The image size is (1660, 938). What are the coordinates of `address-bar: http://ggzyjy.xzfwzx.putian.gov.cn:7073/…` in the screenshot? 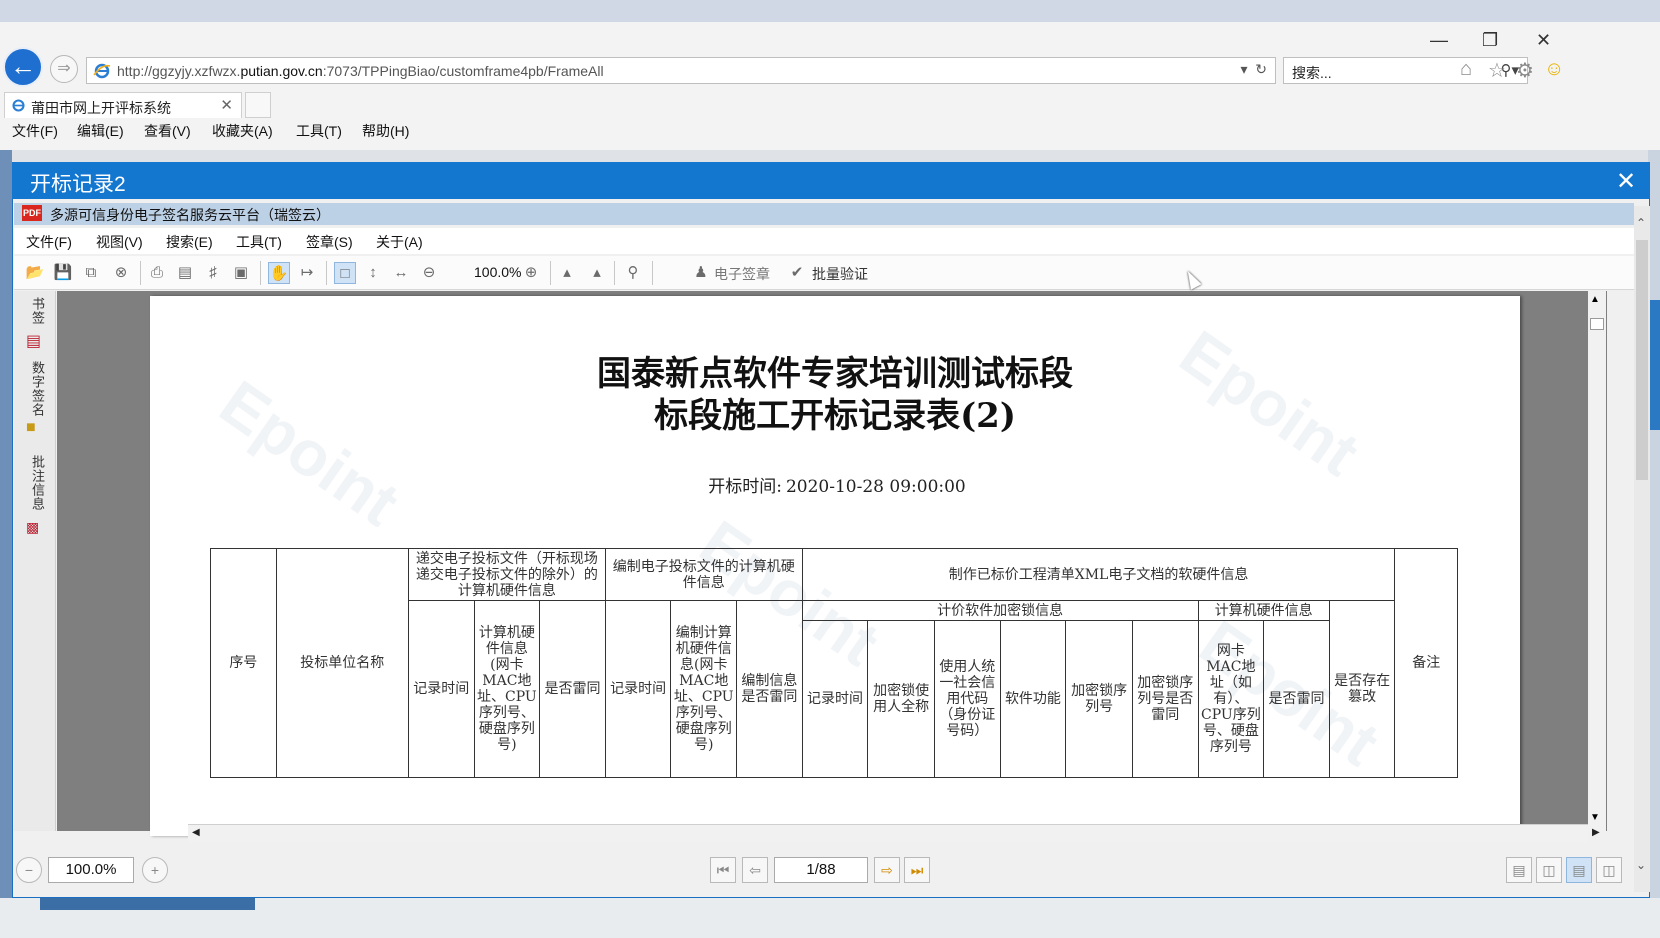 It's located at (681, 70).